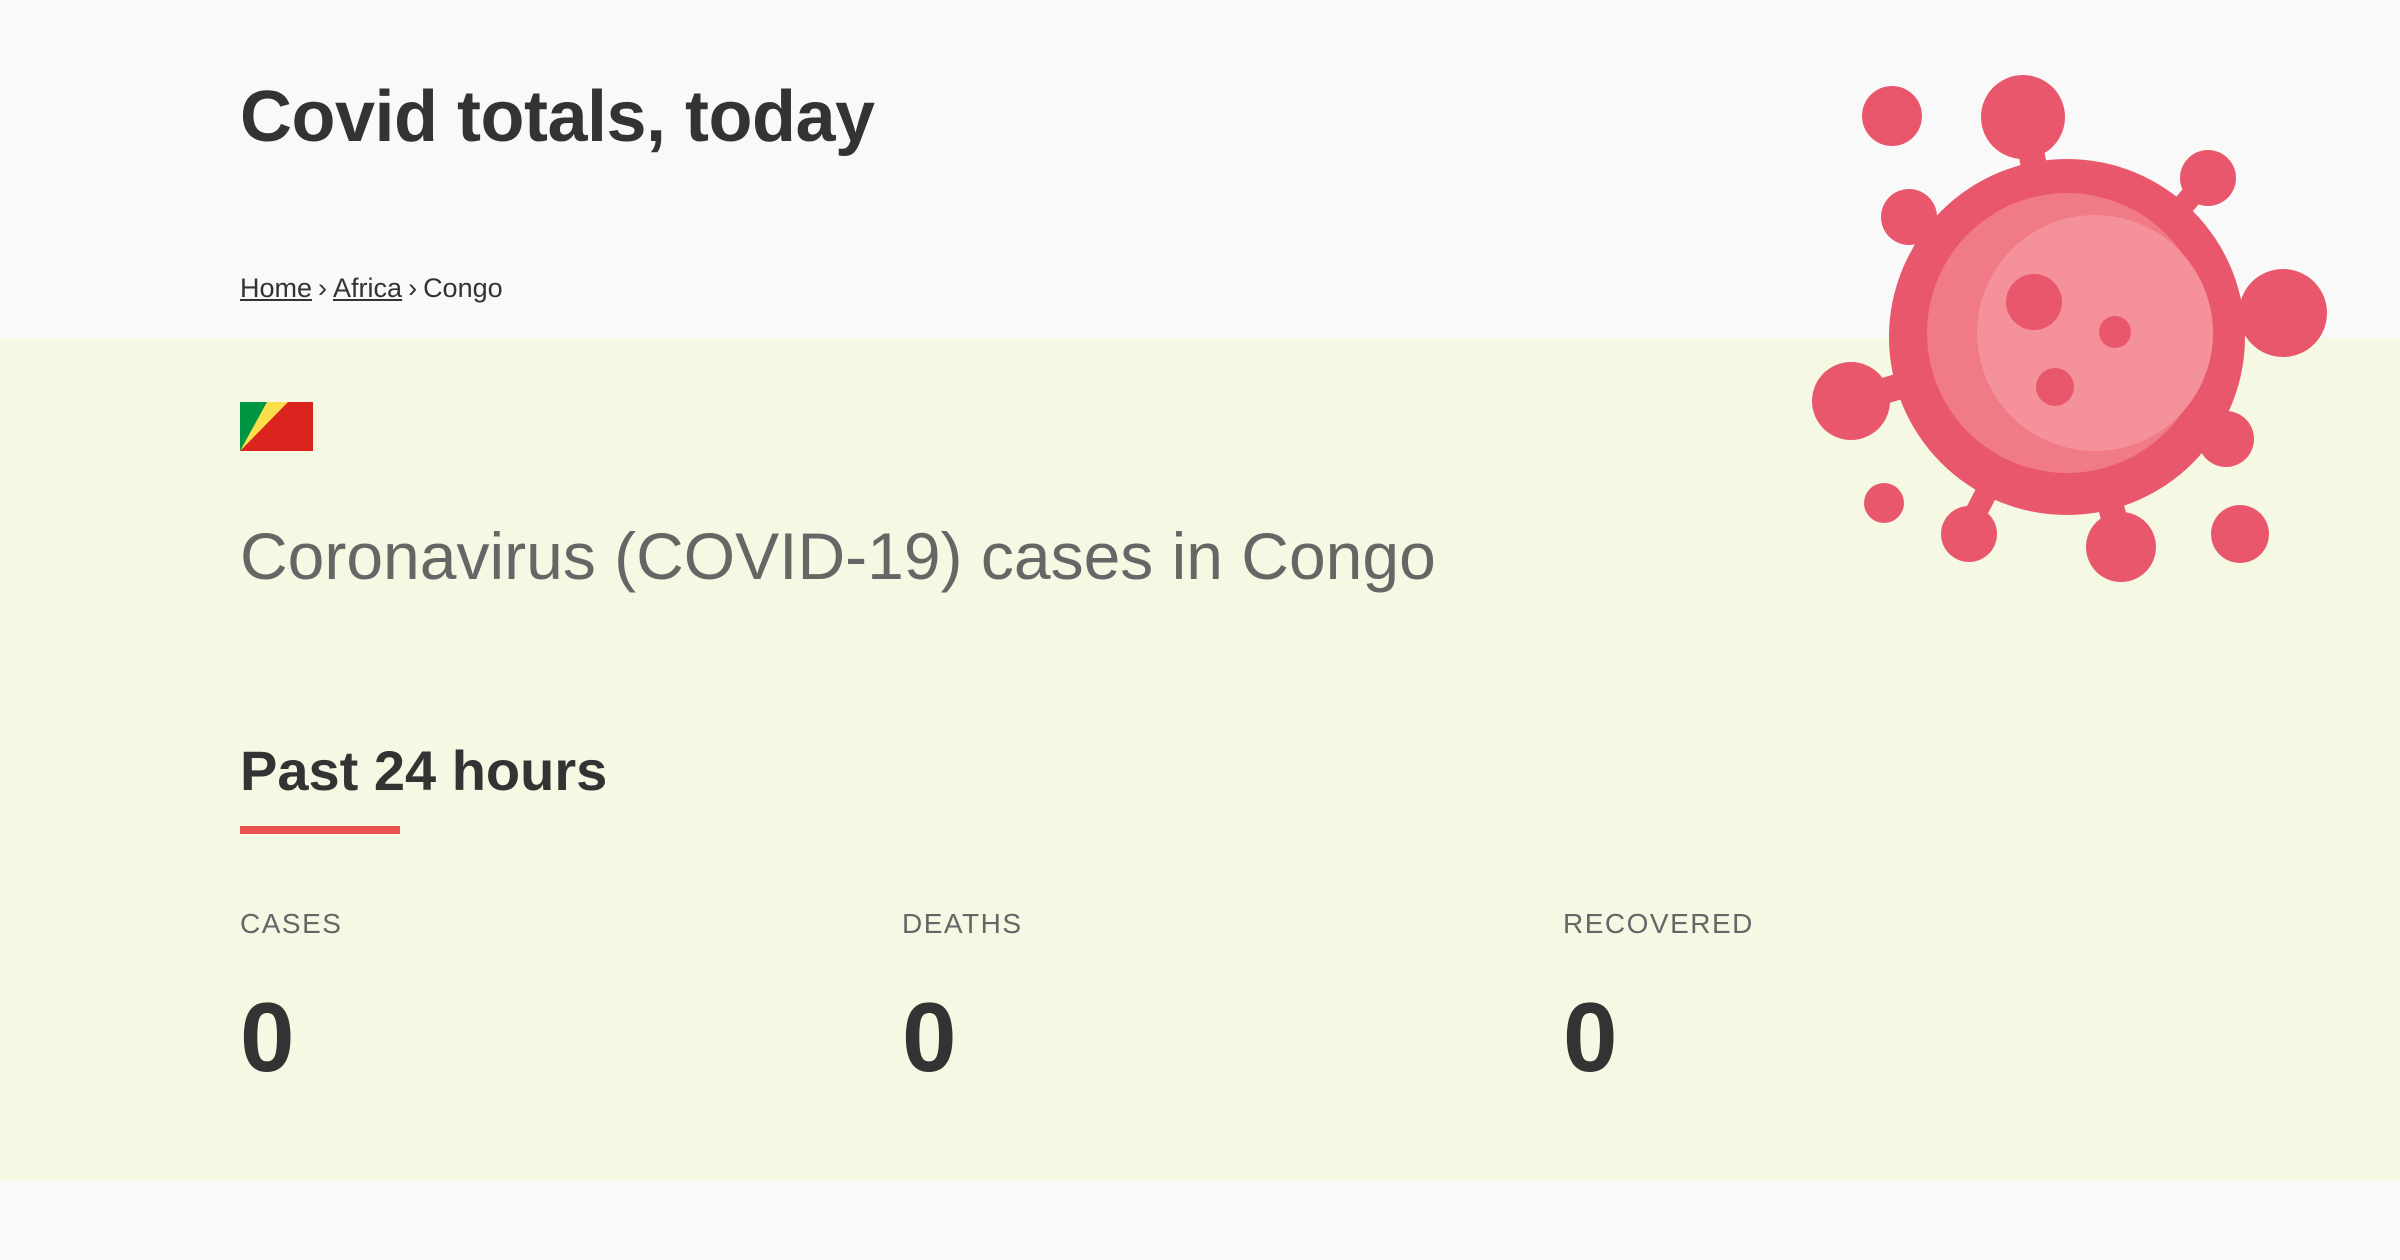  Describe the element at coordinates (1658, 923) in the screenshot. I see `stat-label: RECOVERED` at that location.